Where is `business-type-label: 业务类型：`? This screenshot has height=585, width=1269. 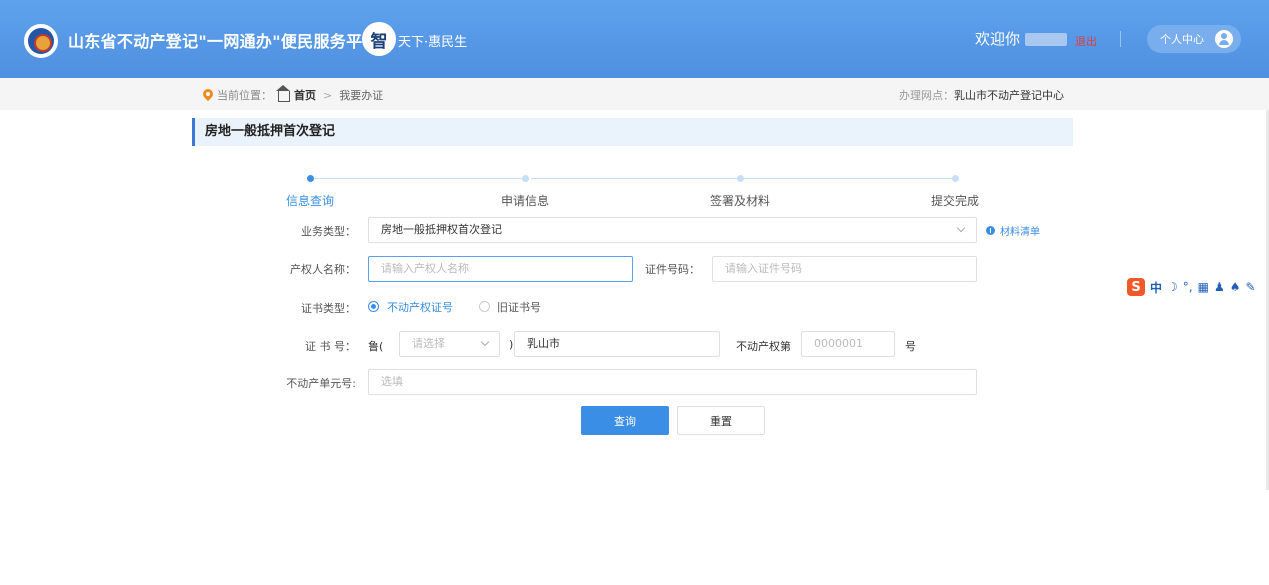
business-type-label: 业务类型： is located at coordinates (328, 231).